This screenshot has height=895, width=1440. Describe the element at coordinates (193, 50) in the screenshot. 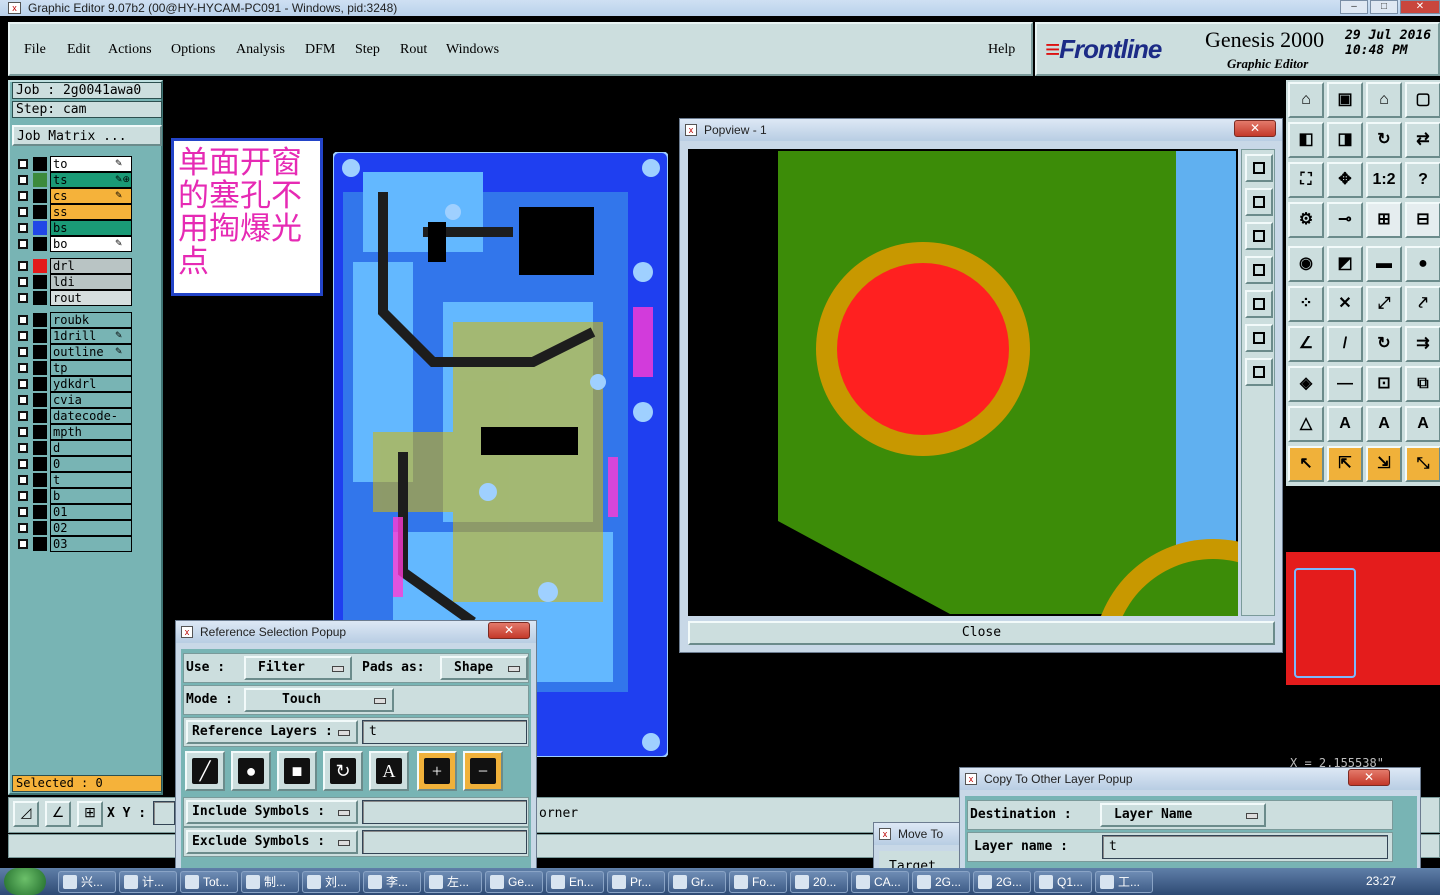

I see `menu-options: Options` at that location.